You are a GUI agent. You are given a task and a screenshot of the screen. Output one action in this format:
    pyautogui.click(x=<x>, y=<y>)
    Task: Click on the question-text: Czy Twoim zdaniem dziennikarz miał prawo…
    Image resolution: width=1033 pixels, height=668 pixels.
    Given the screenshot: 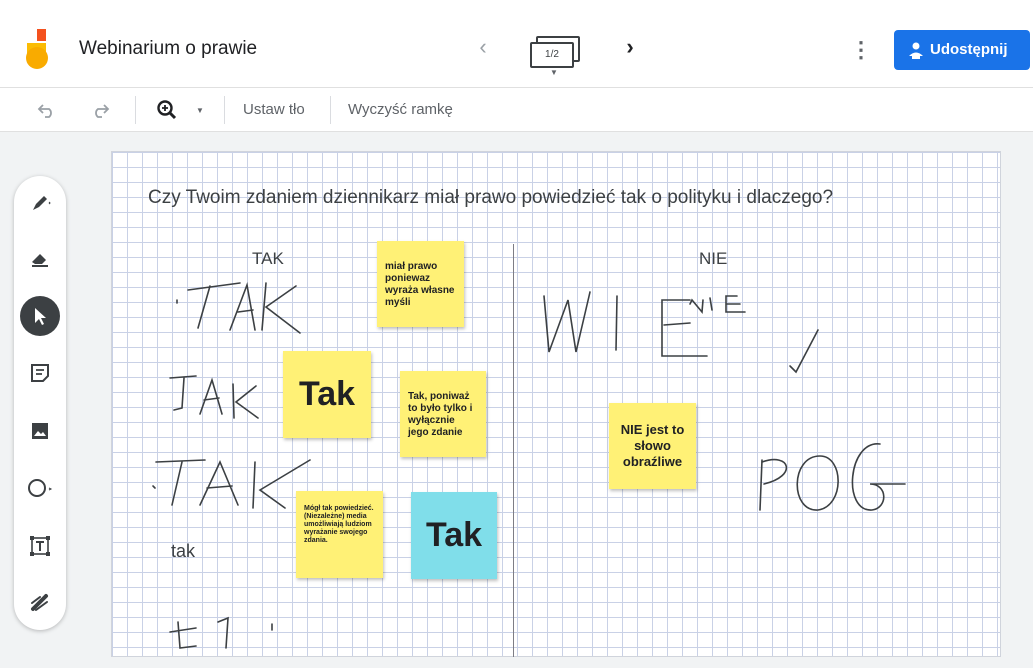 What is the action you would take?
    pyautogui.click(x=490, y=198)
    